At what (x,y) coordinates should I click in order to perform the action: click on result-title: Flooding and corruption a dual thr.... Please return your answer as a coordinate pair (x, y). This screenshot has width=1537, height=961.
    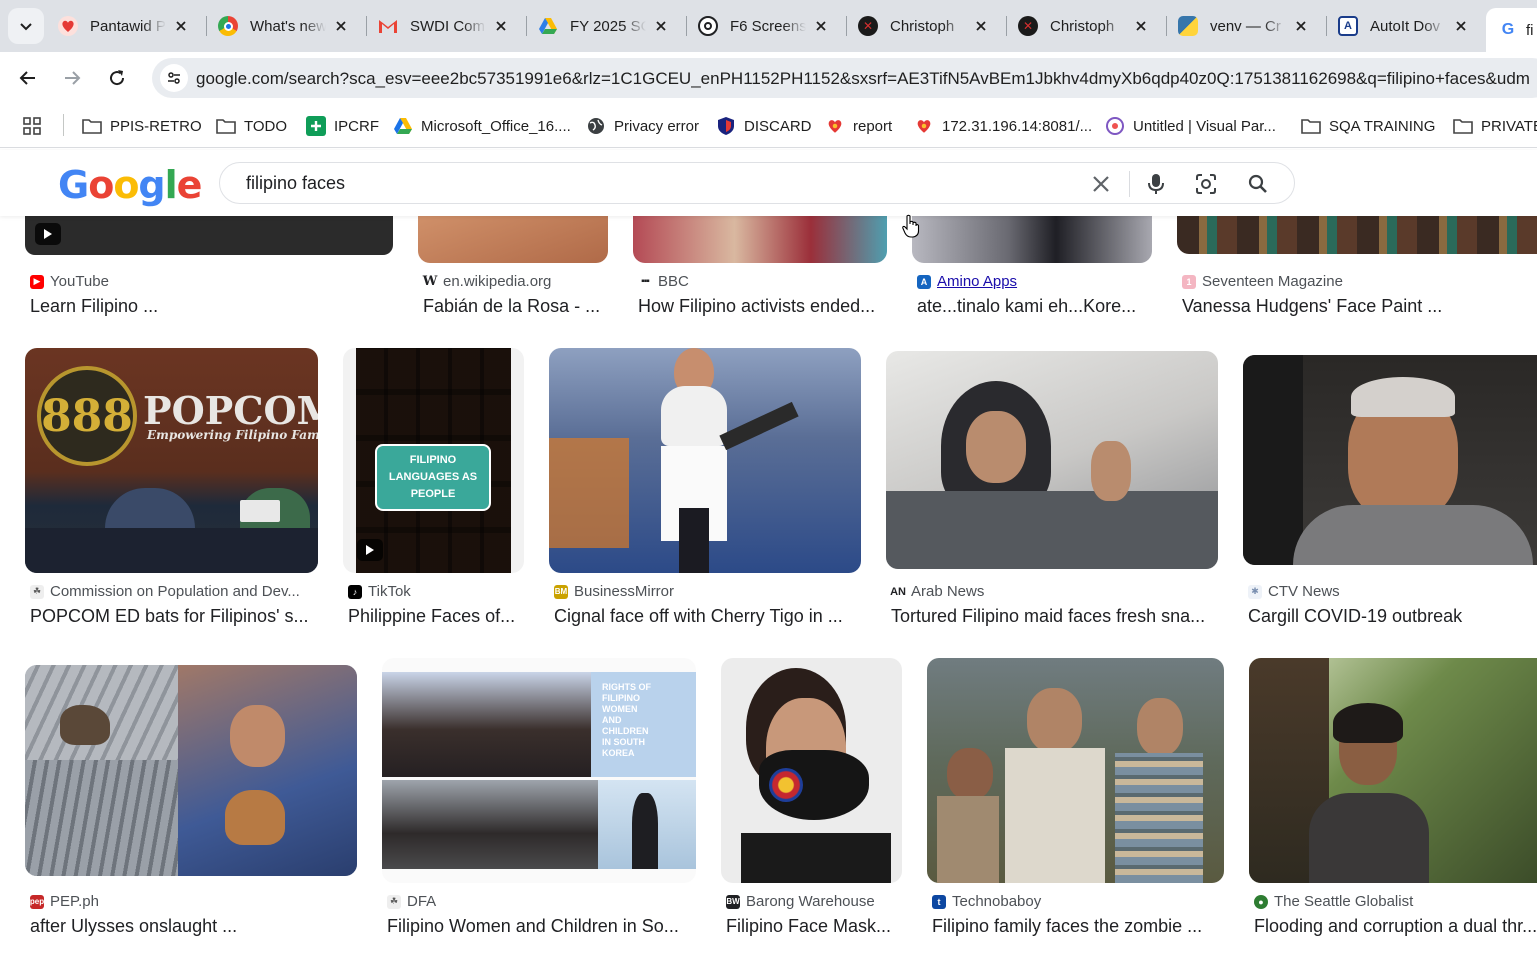
    Looking at the image, I should click on (1395, 926).